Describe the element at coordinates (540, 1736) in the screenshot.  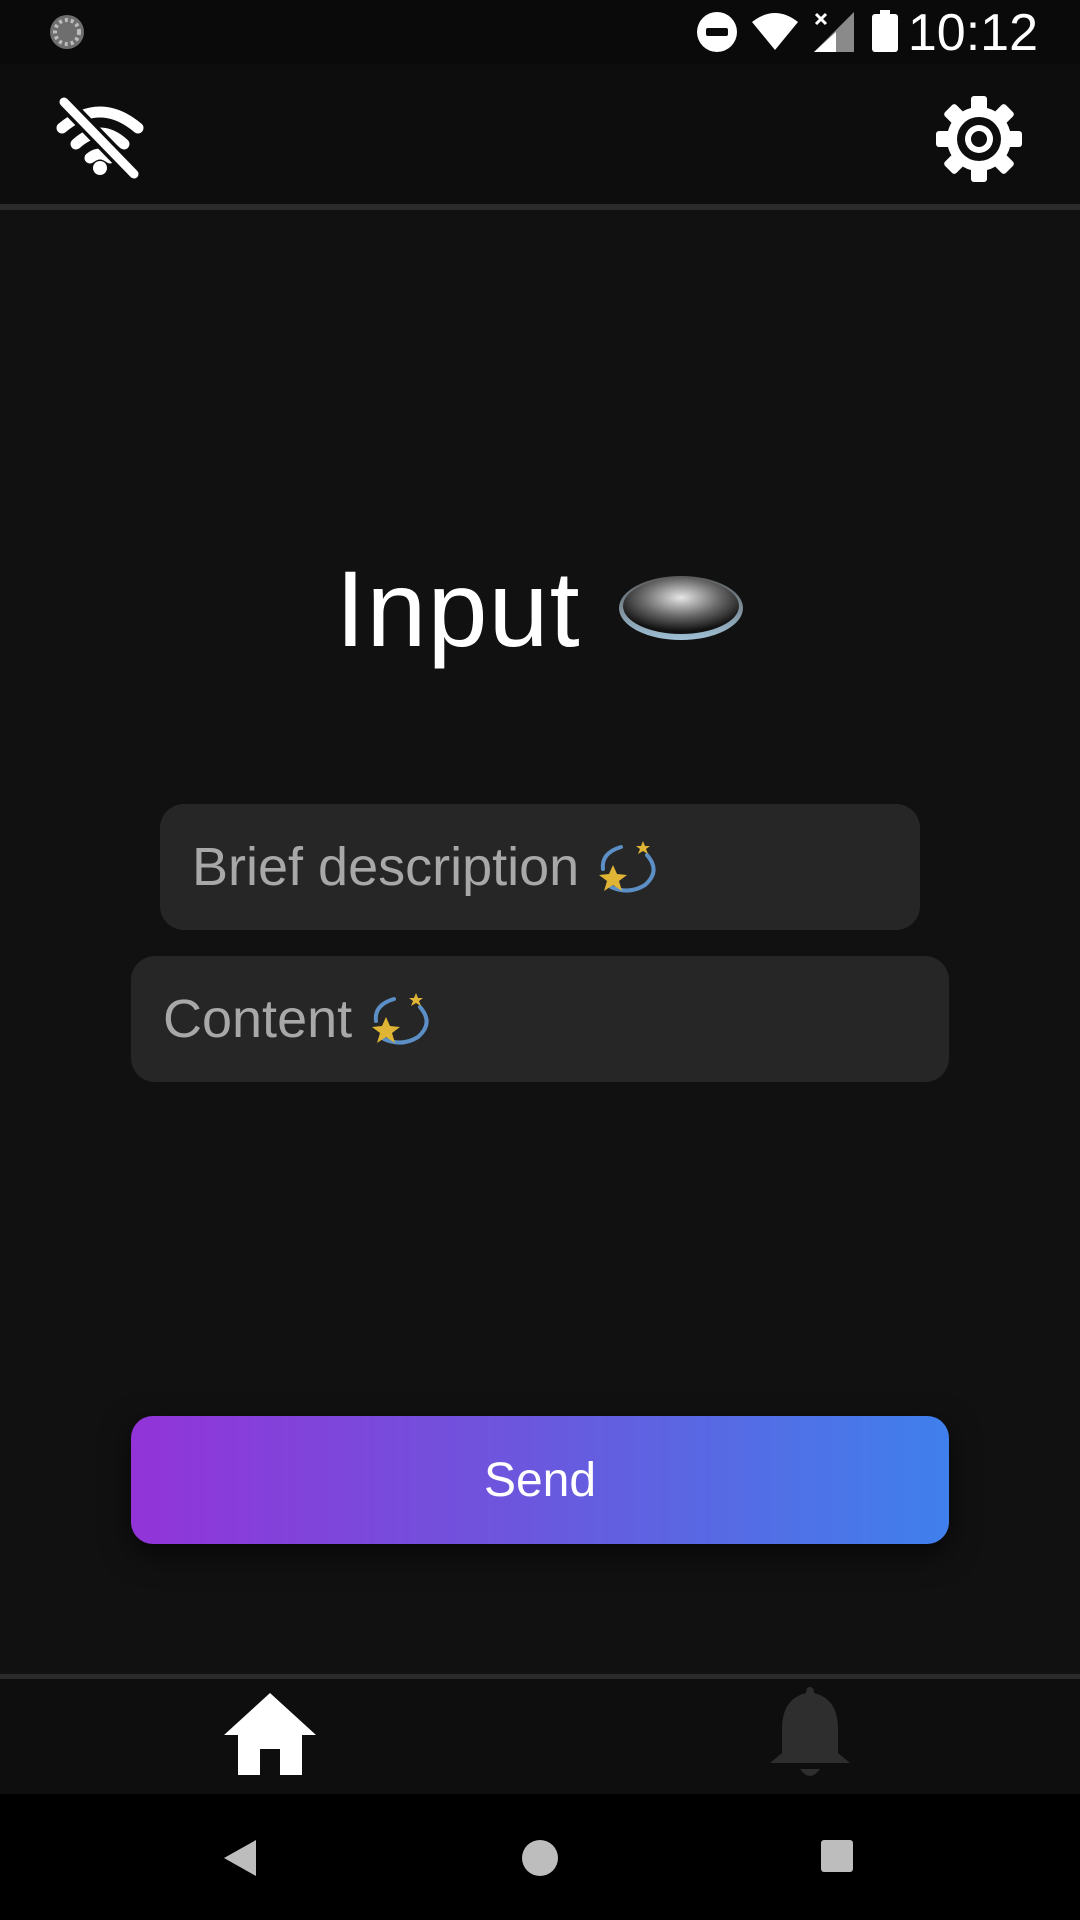
I see `bottom-navigation` at that location.